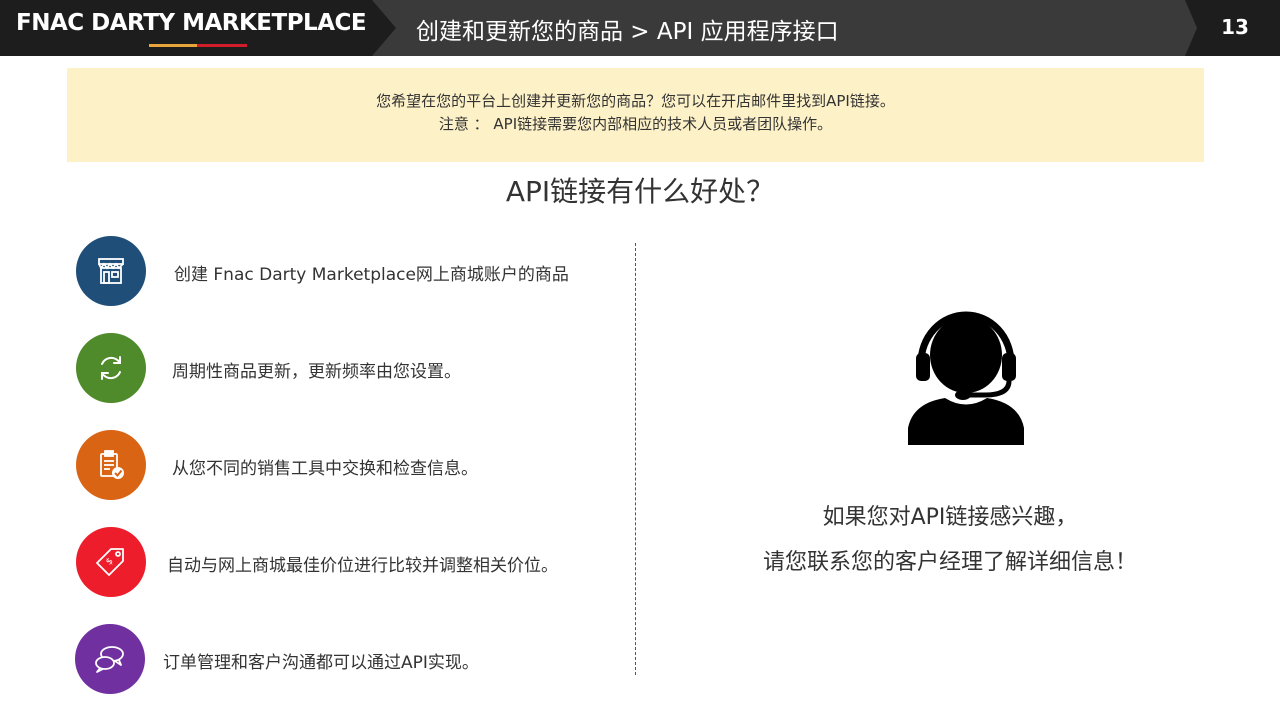 The width and height of the screenshot is (1280, 710). What do you see at coordinates (635, 101) in the screenshot?
I see `notice-line-1: 您希望在您的平台上创建并更新您的商品？您可以在开店邮件里找到API链接。` at bounding box center [635, 101].